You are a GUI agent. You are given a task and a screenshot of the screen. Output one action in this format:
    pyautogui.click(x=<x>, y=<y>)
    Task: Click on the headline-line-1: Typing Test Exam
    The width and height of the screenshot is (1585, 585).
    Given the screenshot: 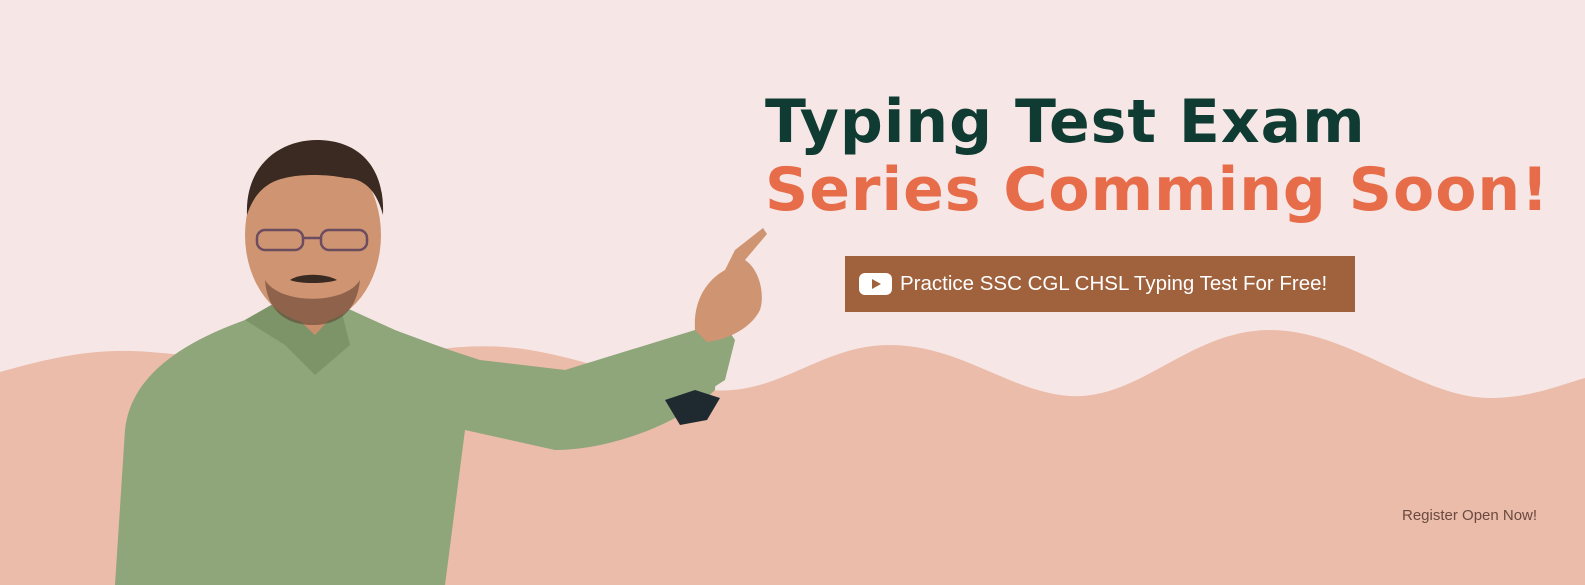 What is the action you would take?
    pyautogui.click(x=1065, y=122)
    